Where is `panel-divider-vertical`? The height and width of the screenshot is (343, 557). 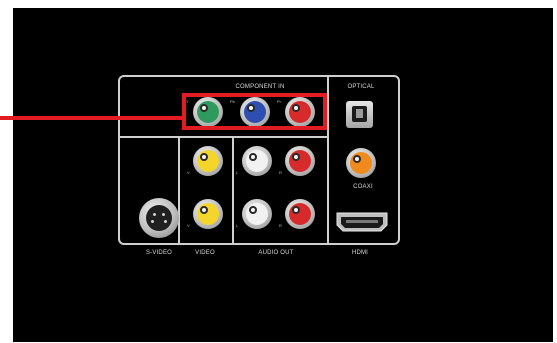
panel-divider-vertical is located at coordinates (328, 160).